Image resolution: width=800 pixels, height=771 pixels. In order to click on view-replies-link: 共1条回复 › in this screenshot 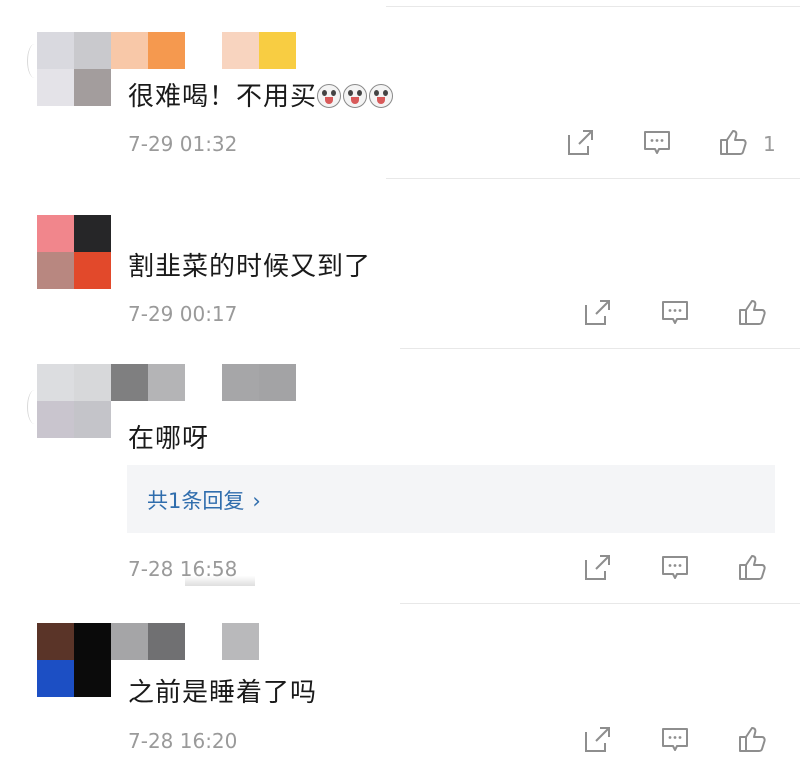, I will do `click(204, 500)`.